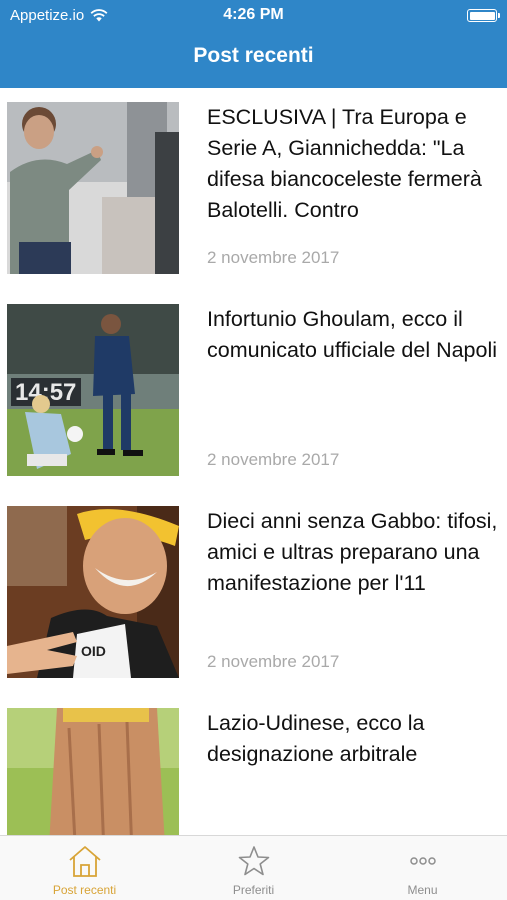 The width and height of the screenshot is (507, 900). I want to click on home-icon, so click(84, 861).